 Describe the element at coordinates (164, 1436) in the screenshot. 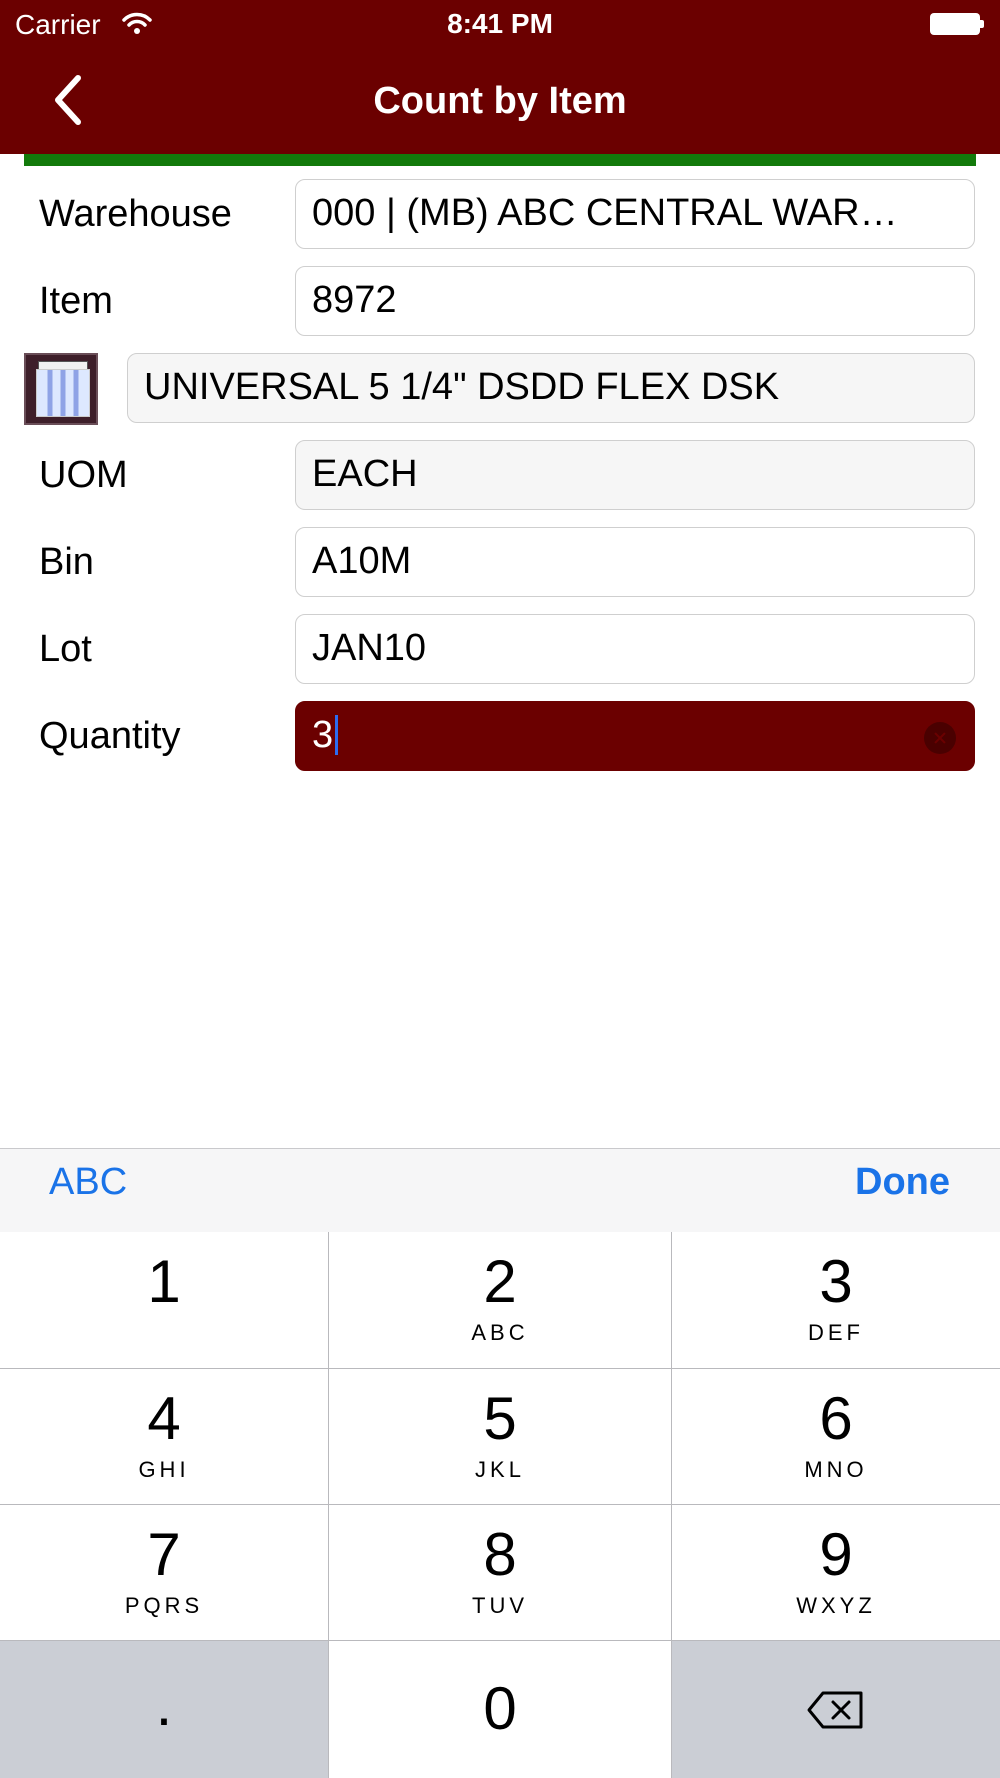

I see `key-4: 4 GHI` at that location.